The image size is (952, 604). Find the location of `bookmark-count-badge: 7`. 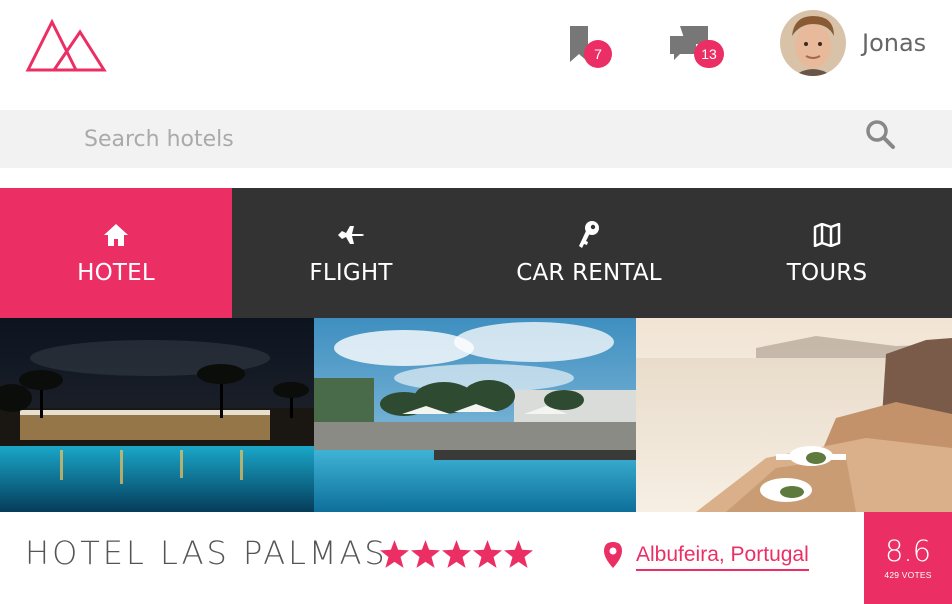

bookmark-count-badge: 7 is located at coordinates (598, 54).